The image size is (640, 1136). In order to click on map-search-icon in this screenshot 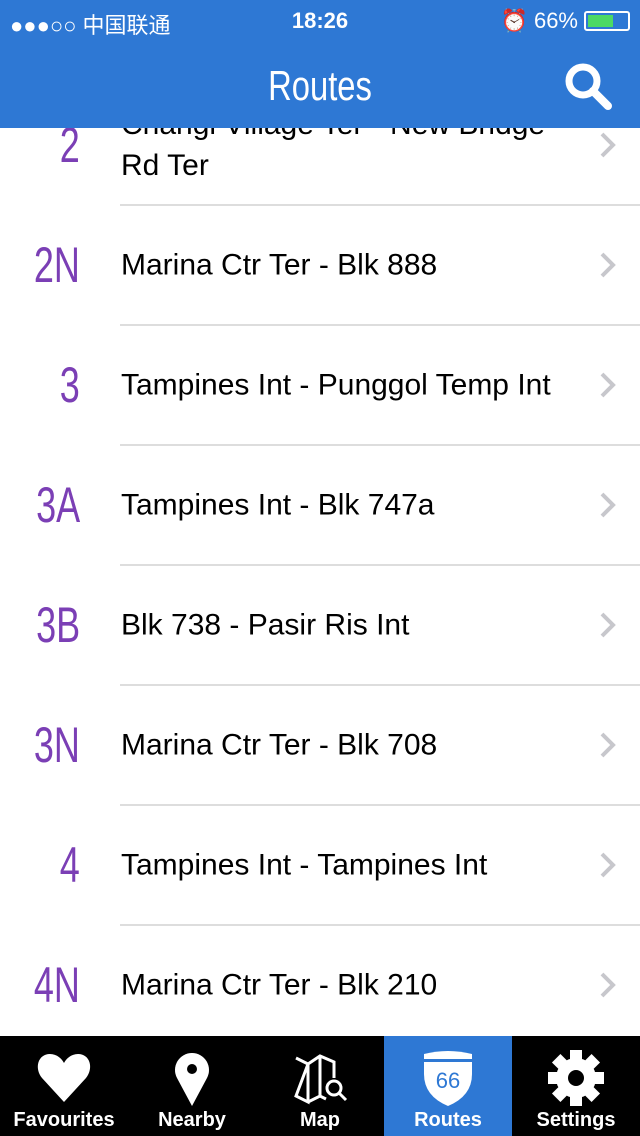, I will do `click(321, 1079)`.